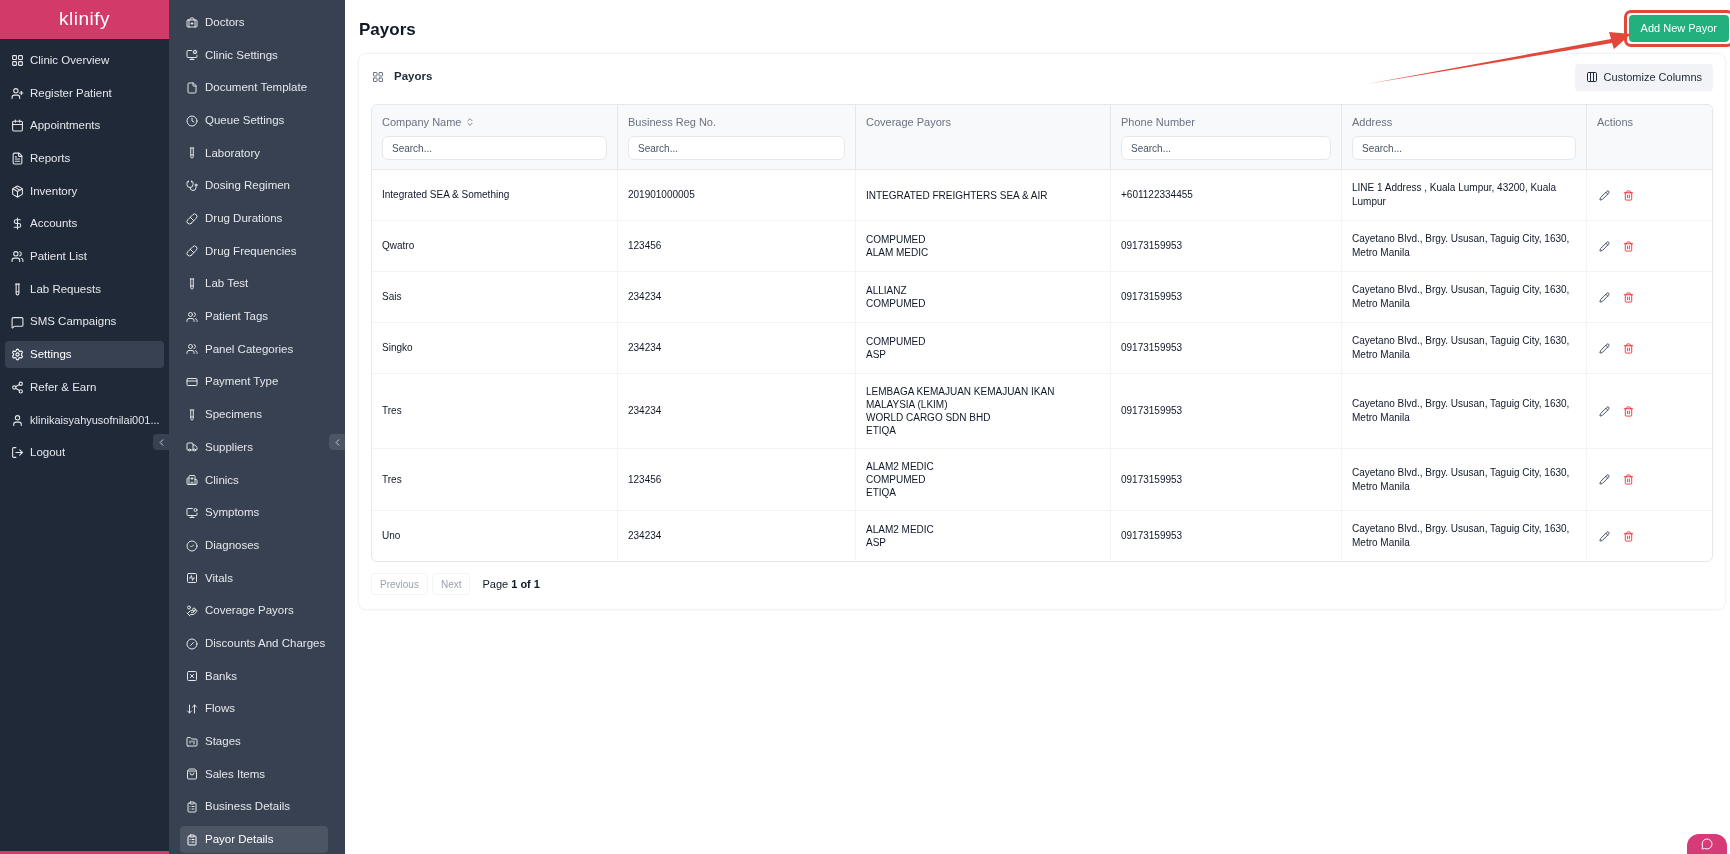 The width and height of the screenshot is (1730, 854). What do you see at coordinates (17, 322) in the screenshot?
I see `chat-icon` at bounding box center [17, 322].